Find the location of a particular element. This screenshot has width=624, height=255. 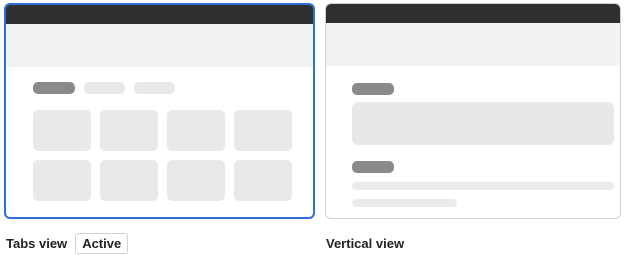

tabs-view-label-row: Tabs view Active is located at coordinates (67, 243).